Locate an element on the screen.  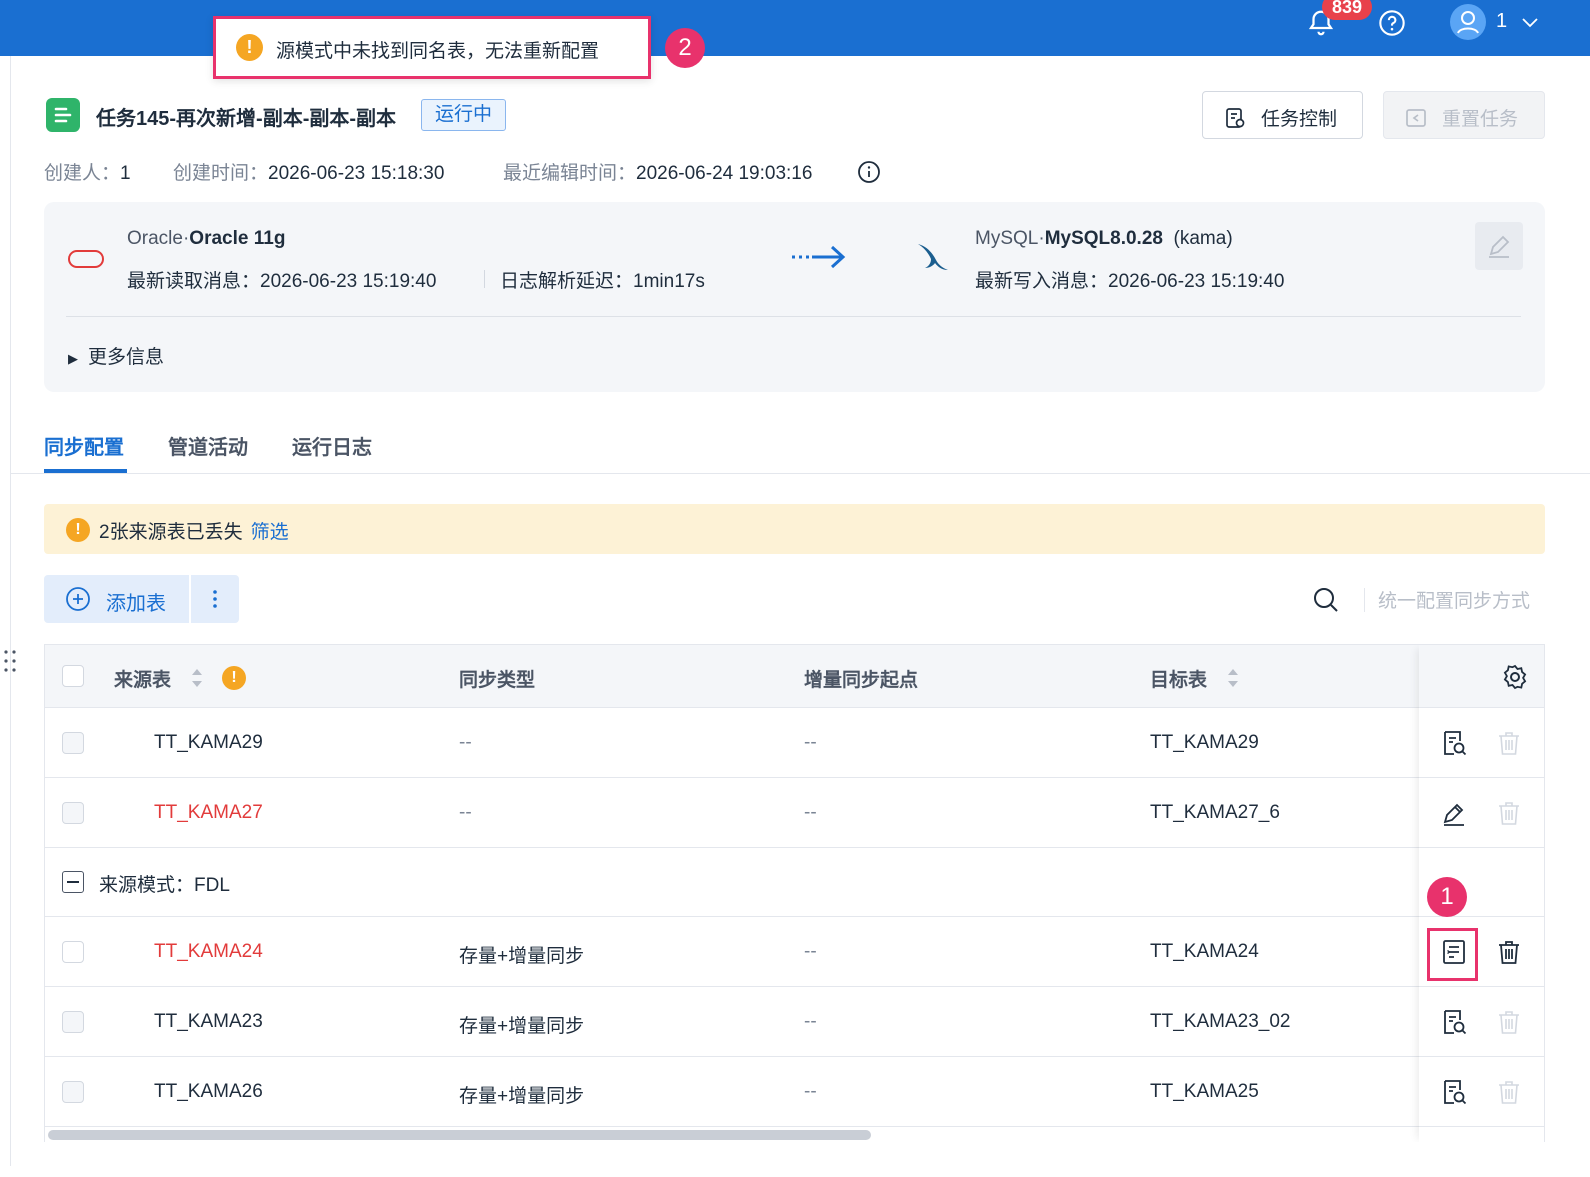
toast-message: 源模式中未找到同名表，无法重新配置 is located at coordinates (438, 51).